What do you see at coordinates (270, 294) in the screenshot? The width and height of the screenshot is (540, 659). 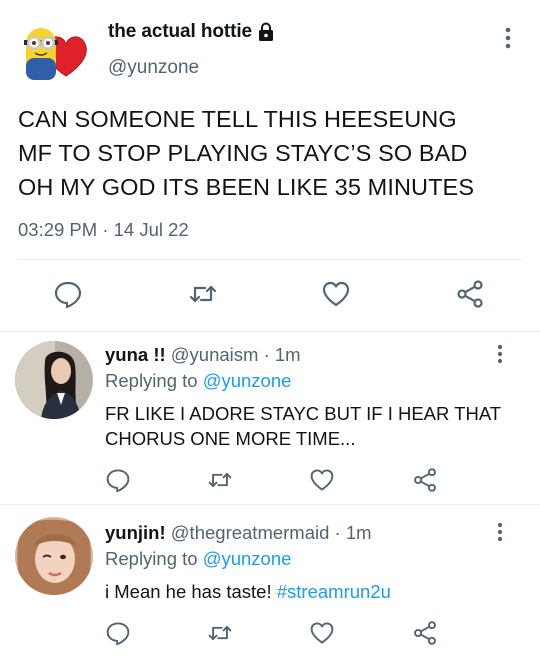 I see `tweet-actions` at bounding box center [270, 294].